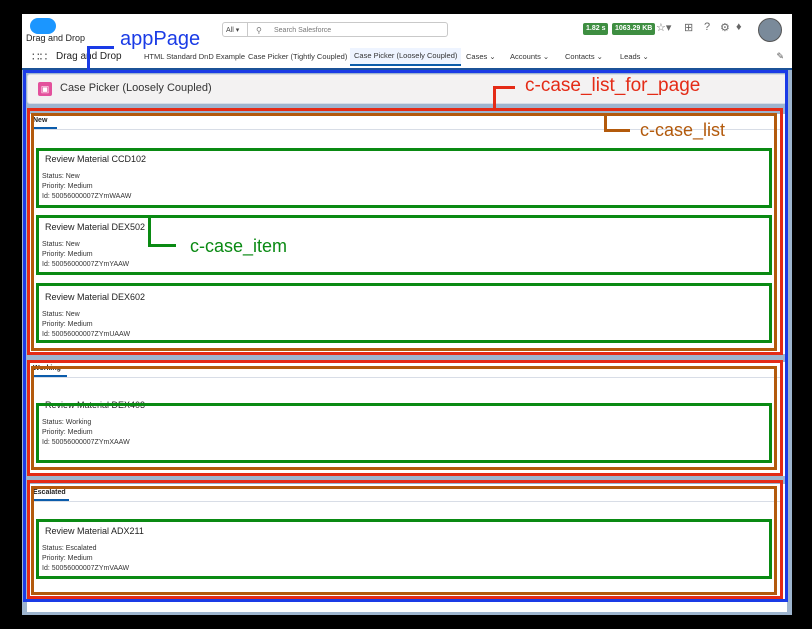 The height and width of the screenshot is (629, 812). I want to click on search-icon: ⚲, so click(259, 30).